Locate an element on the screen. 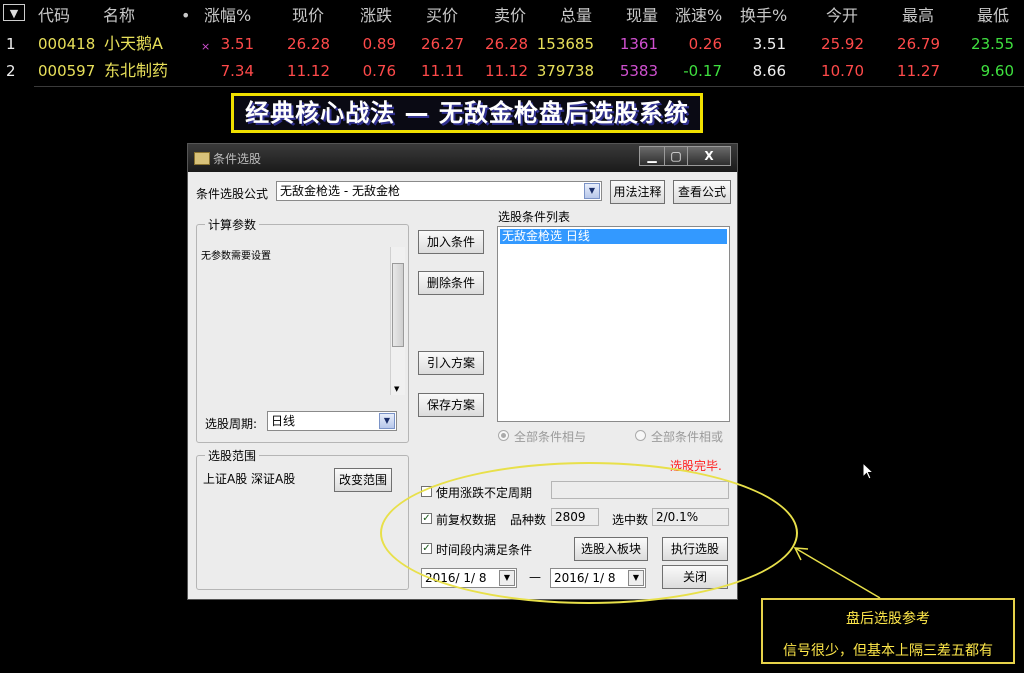 This screenshot has height=673, width=1024. callout-text: 信号很少，但基本上隔三差五都有 is located at coordinates (888, 651).